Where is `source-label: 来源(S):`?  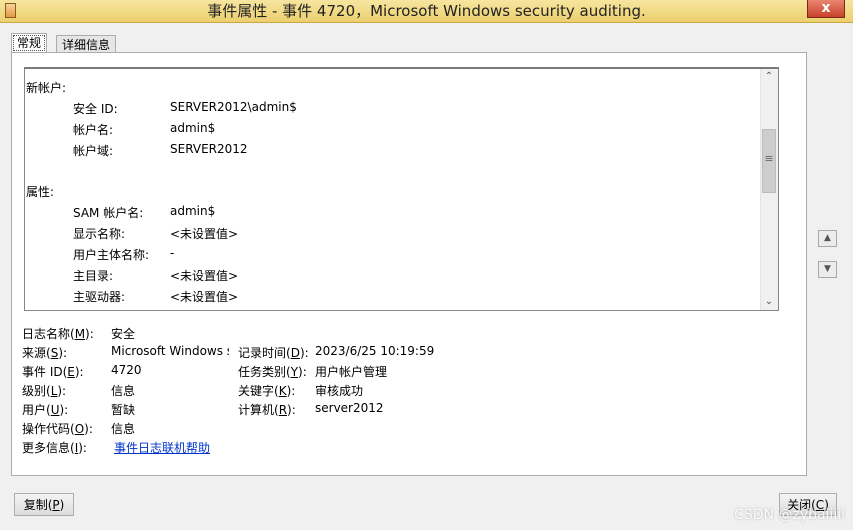 source-label: 来源(S): is located at coordinates (45, 353).